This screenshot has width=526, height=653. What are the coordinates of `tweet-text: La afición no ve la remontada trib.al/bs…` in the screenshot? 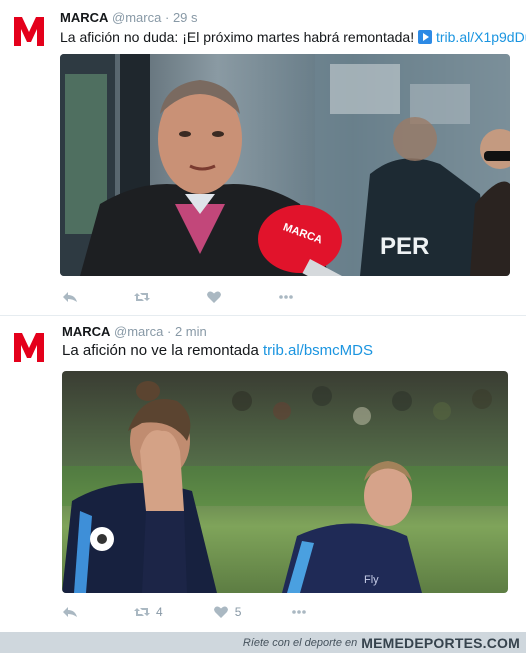 It's located at (217, 350).